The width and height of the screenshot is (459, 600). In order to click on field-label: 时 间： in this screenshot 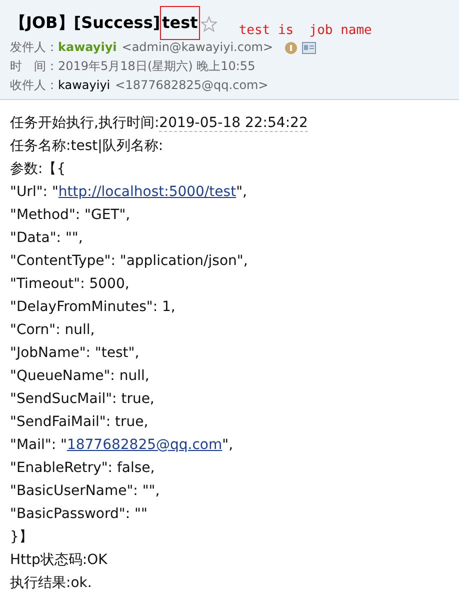, I will do `click(34, 66)`.